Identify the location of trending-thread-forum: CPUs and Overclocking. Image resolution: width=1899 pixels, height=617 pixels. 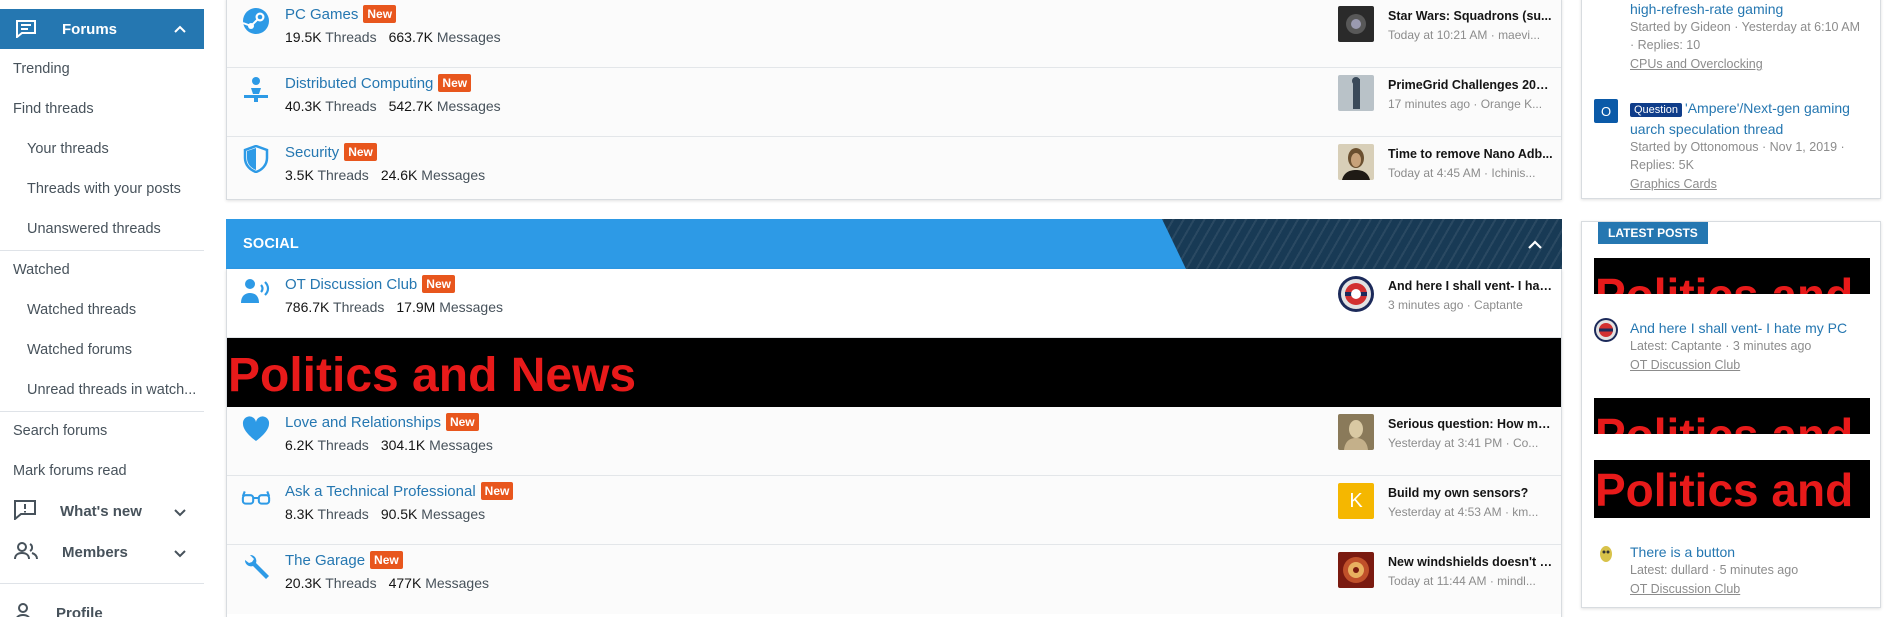
(1696, 64).